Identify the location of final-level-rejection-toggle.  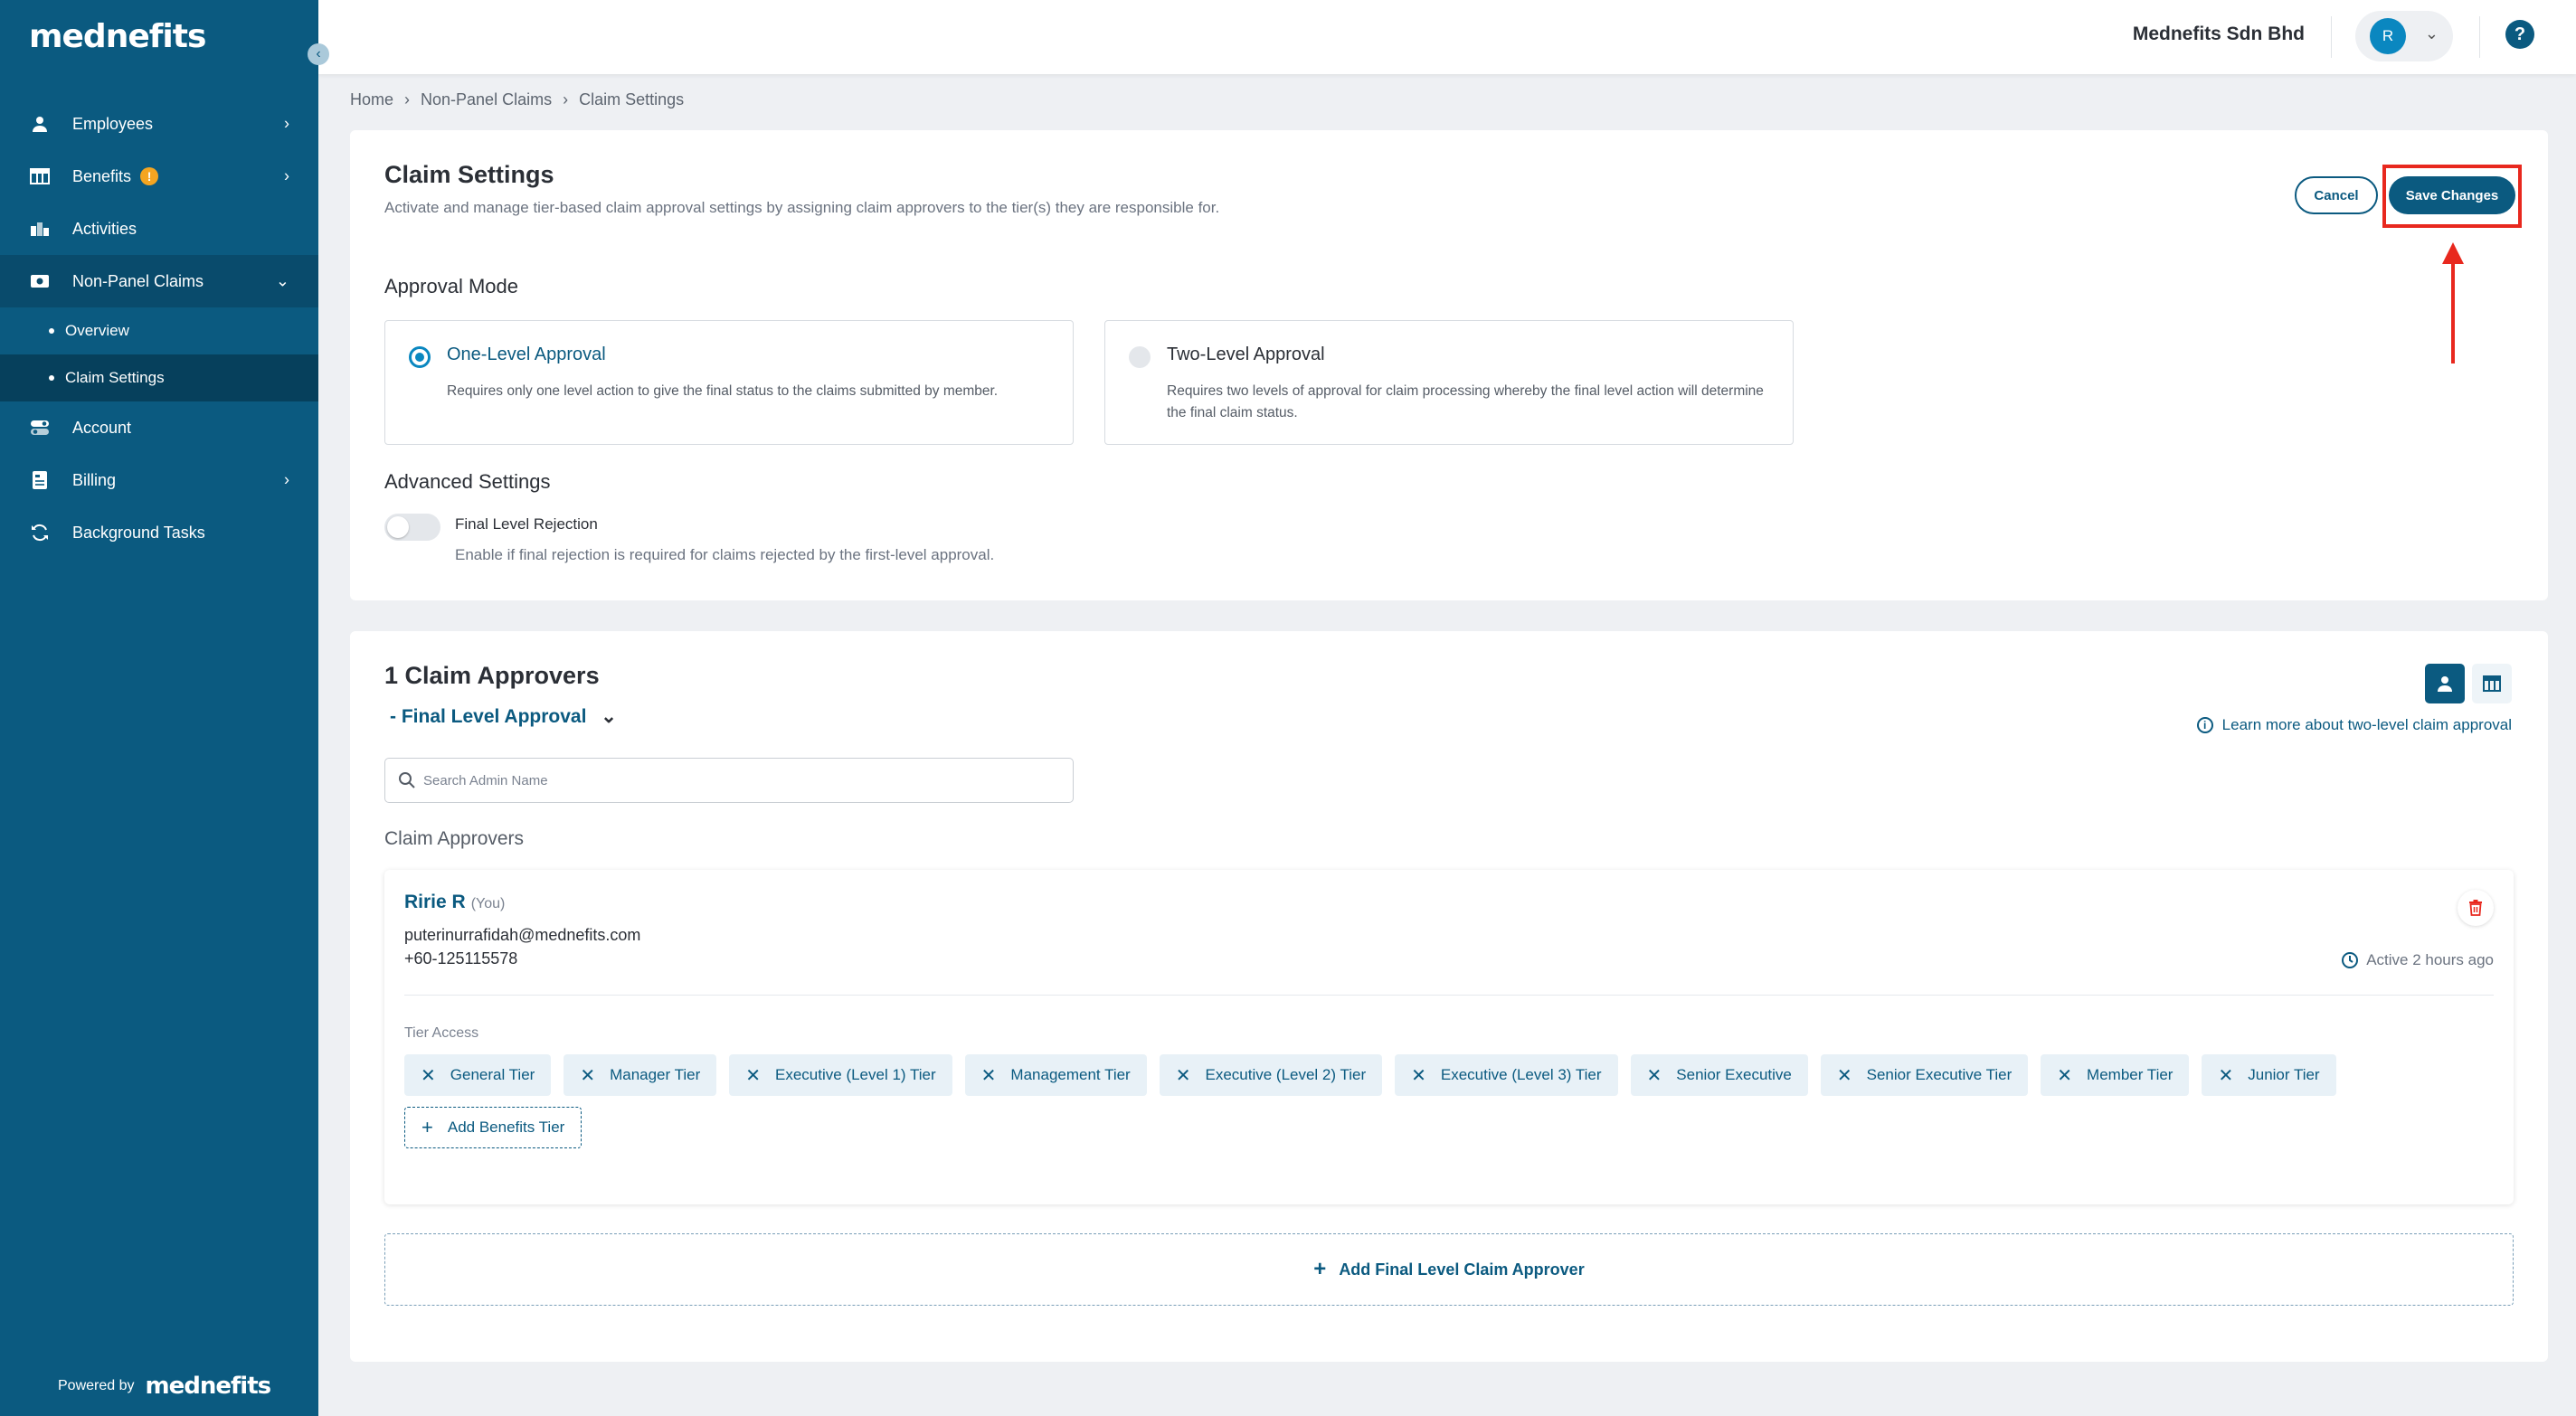
(412, 527).